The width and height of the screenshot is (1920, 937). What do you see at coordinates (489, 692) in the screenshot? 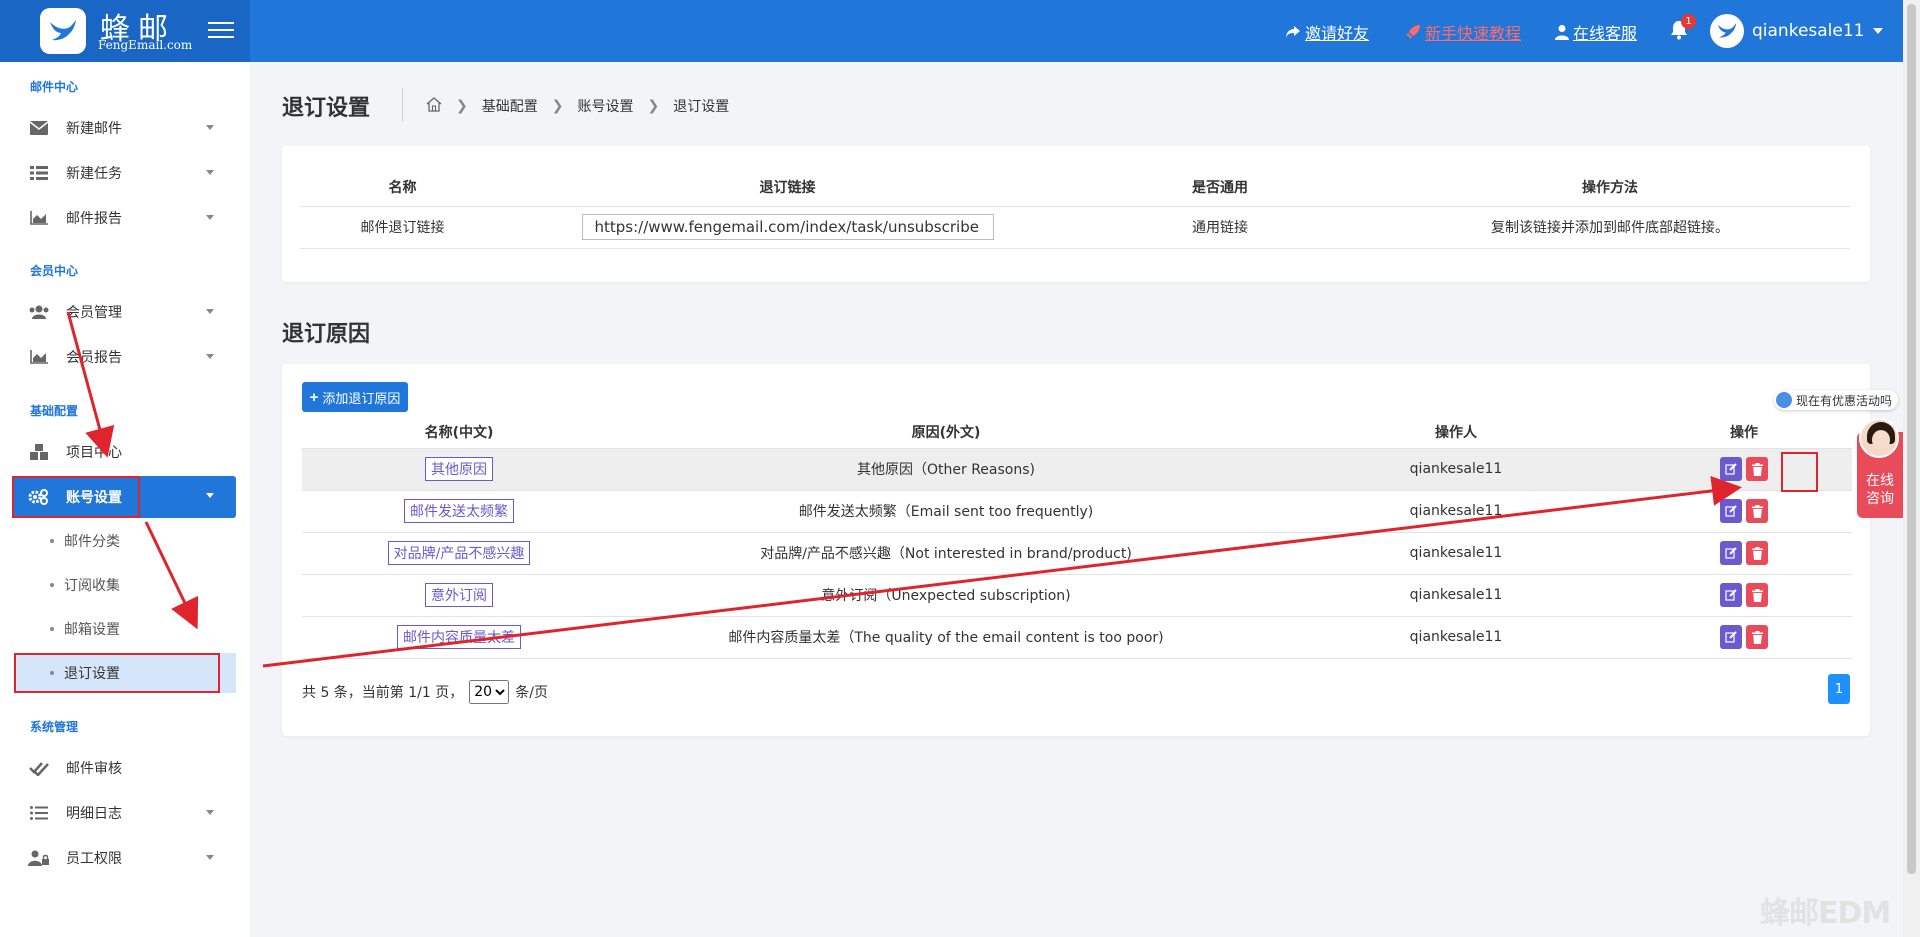
I see `page-size-select: 20` at bounding box center [489, 692].